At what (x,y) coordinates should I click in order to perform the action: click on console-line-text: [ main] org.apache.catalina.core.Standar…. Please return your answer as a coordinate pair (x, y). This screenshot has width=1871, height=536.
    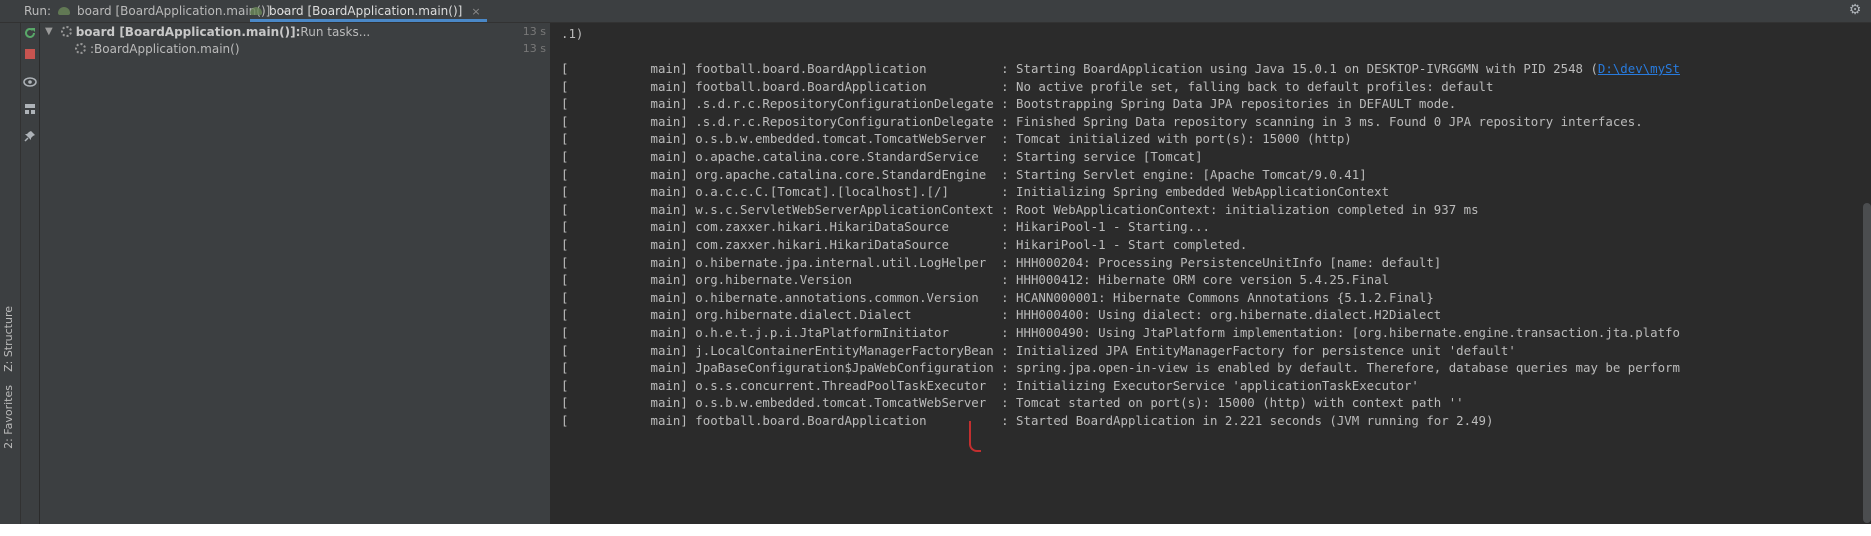
    Looking at the image, I should click on (964, 174).